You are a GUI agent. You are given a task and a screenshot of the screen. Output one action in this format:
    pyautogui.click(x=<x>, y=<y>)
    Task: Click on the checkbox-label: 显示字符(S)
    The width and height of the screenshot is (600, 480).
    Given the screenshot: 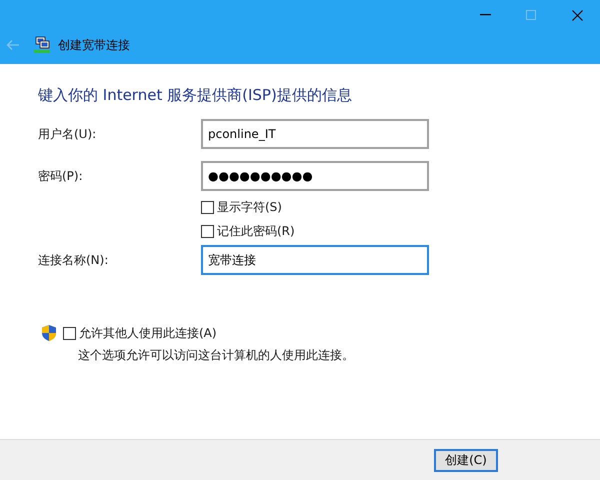 What is the action you would take?
    pyautogui.click(x=249, y=207)
    